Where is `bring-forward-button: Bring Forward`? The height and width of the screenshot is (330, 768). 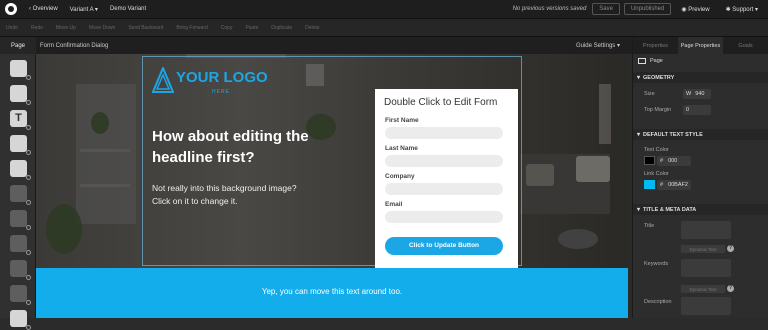
bring-forward-button: Bring Forward is located at coordinates (191, 28).